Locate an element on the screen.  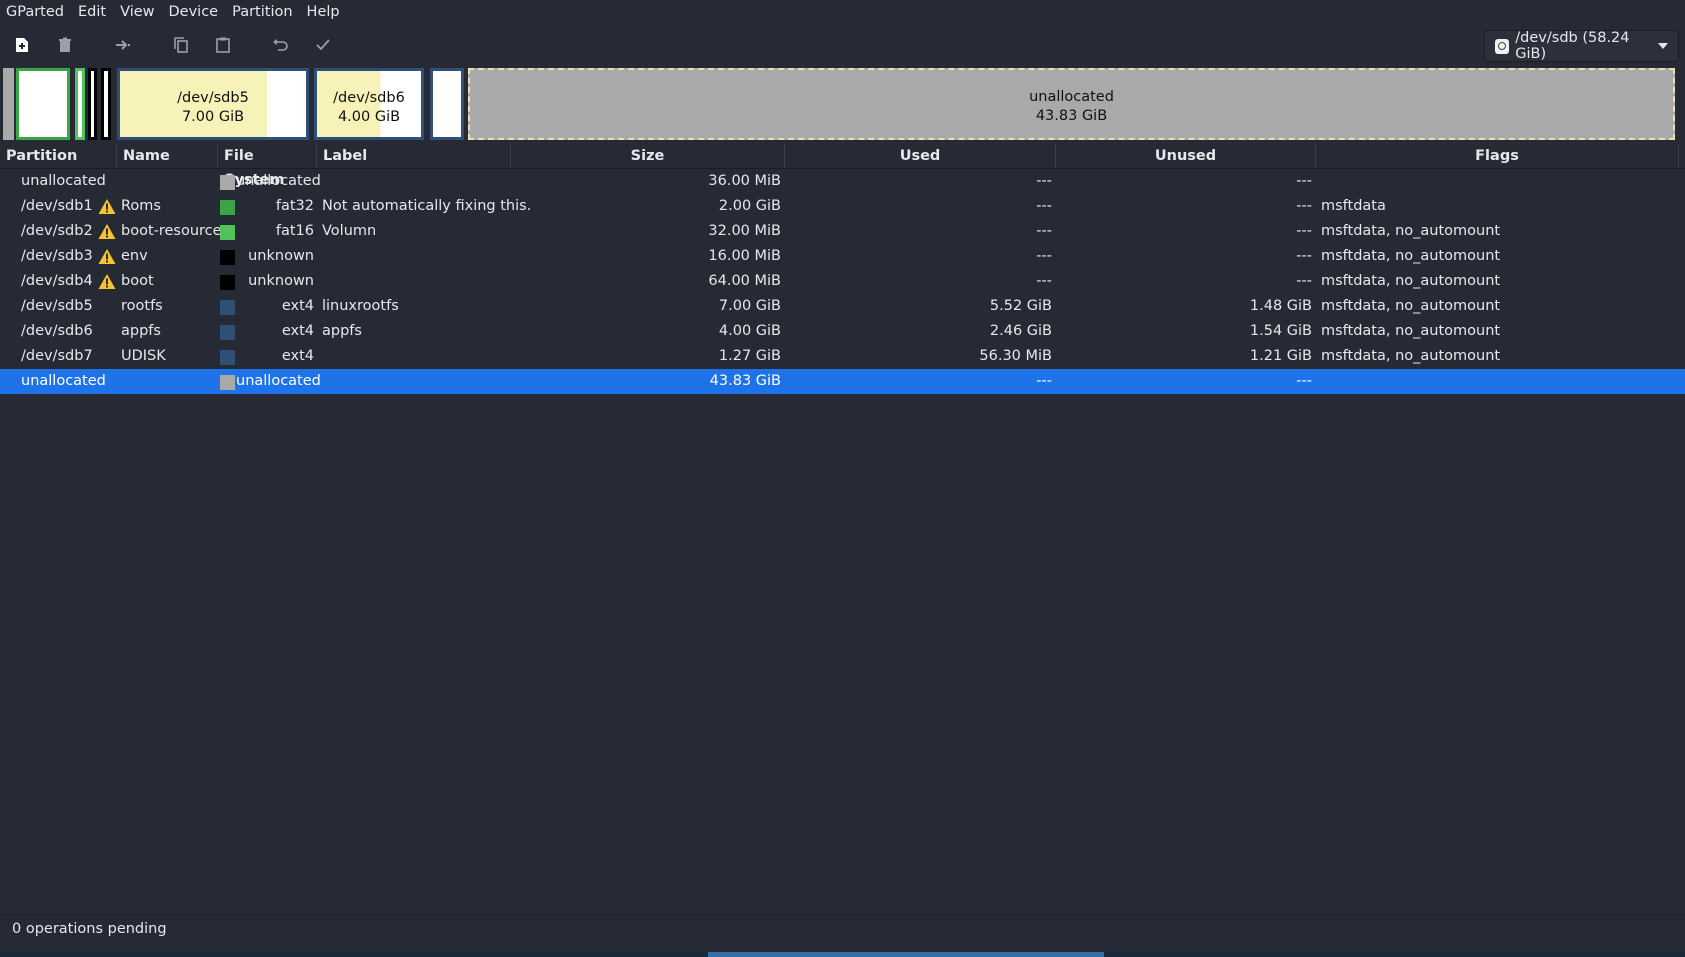
menu-view: View is located at coordinates (137, 12).